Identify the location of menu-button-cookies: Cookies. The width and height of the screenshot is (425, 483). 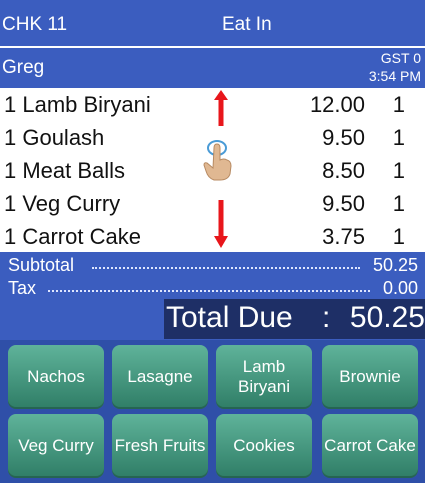
(264, 446).